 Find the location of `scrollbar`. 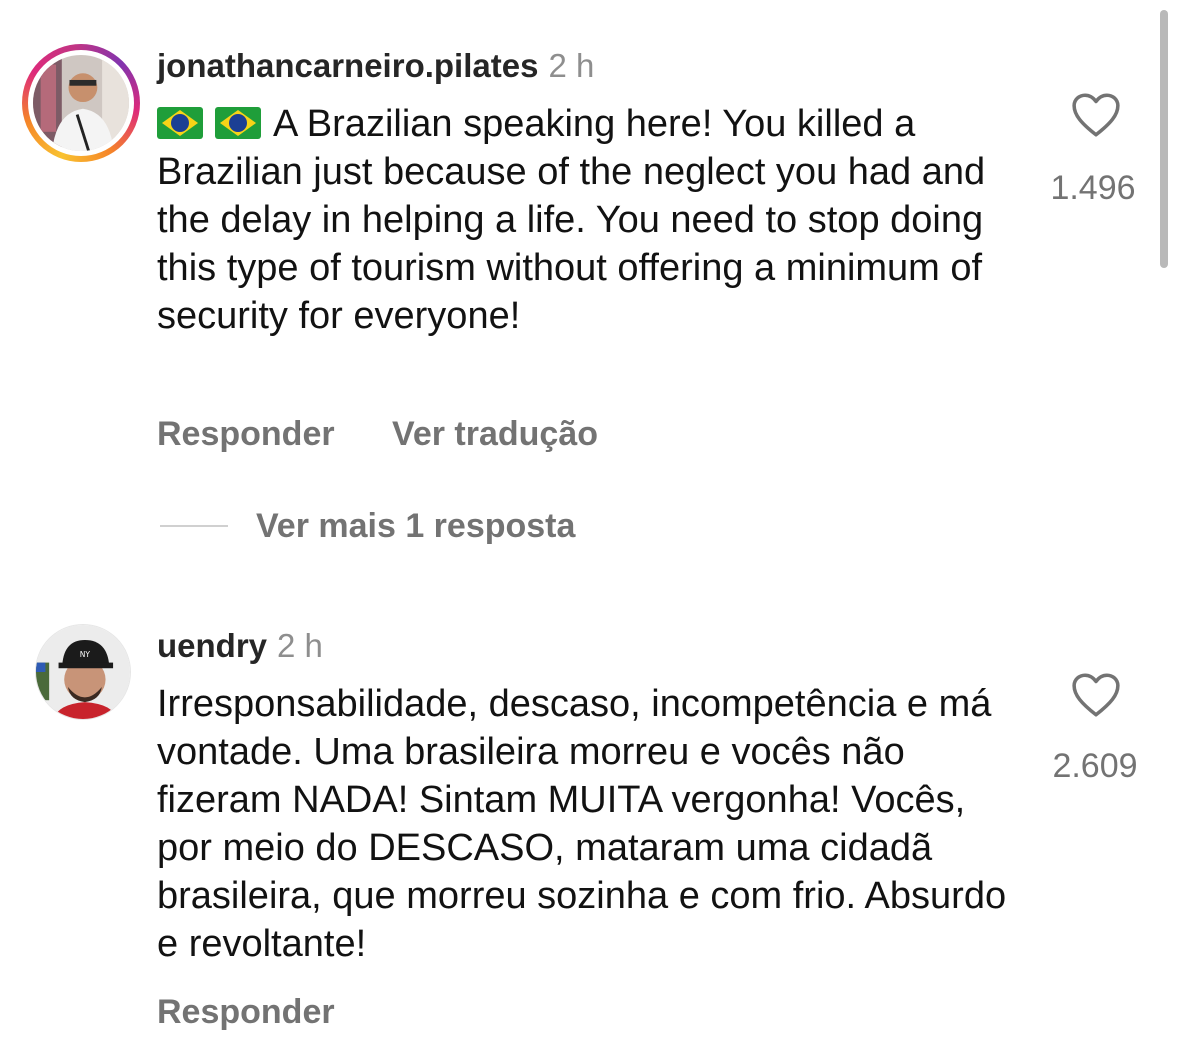

scrollbar is located at coordinates (1164, 139).